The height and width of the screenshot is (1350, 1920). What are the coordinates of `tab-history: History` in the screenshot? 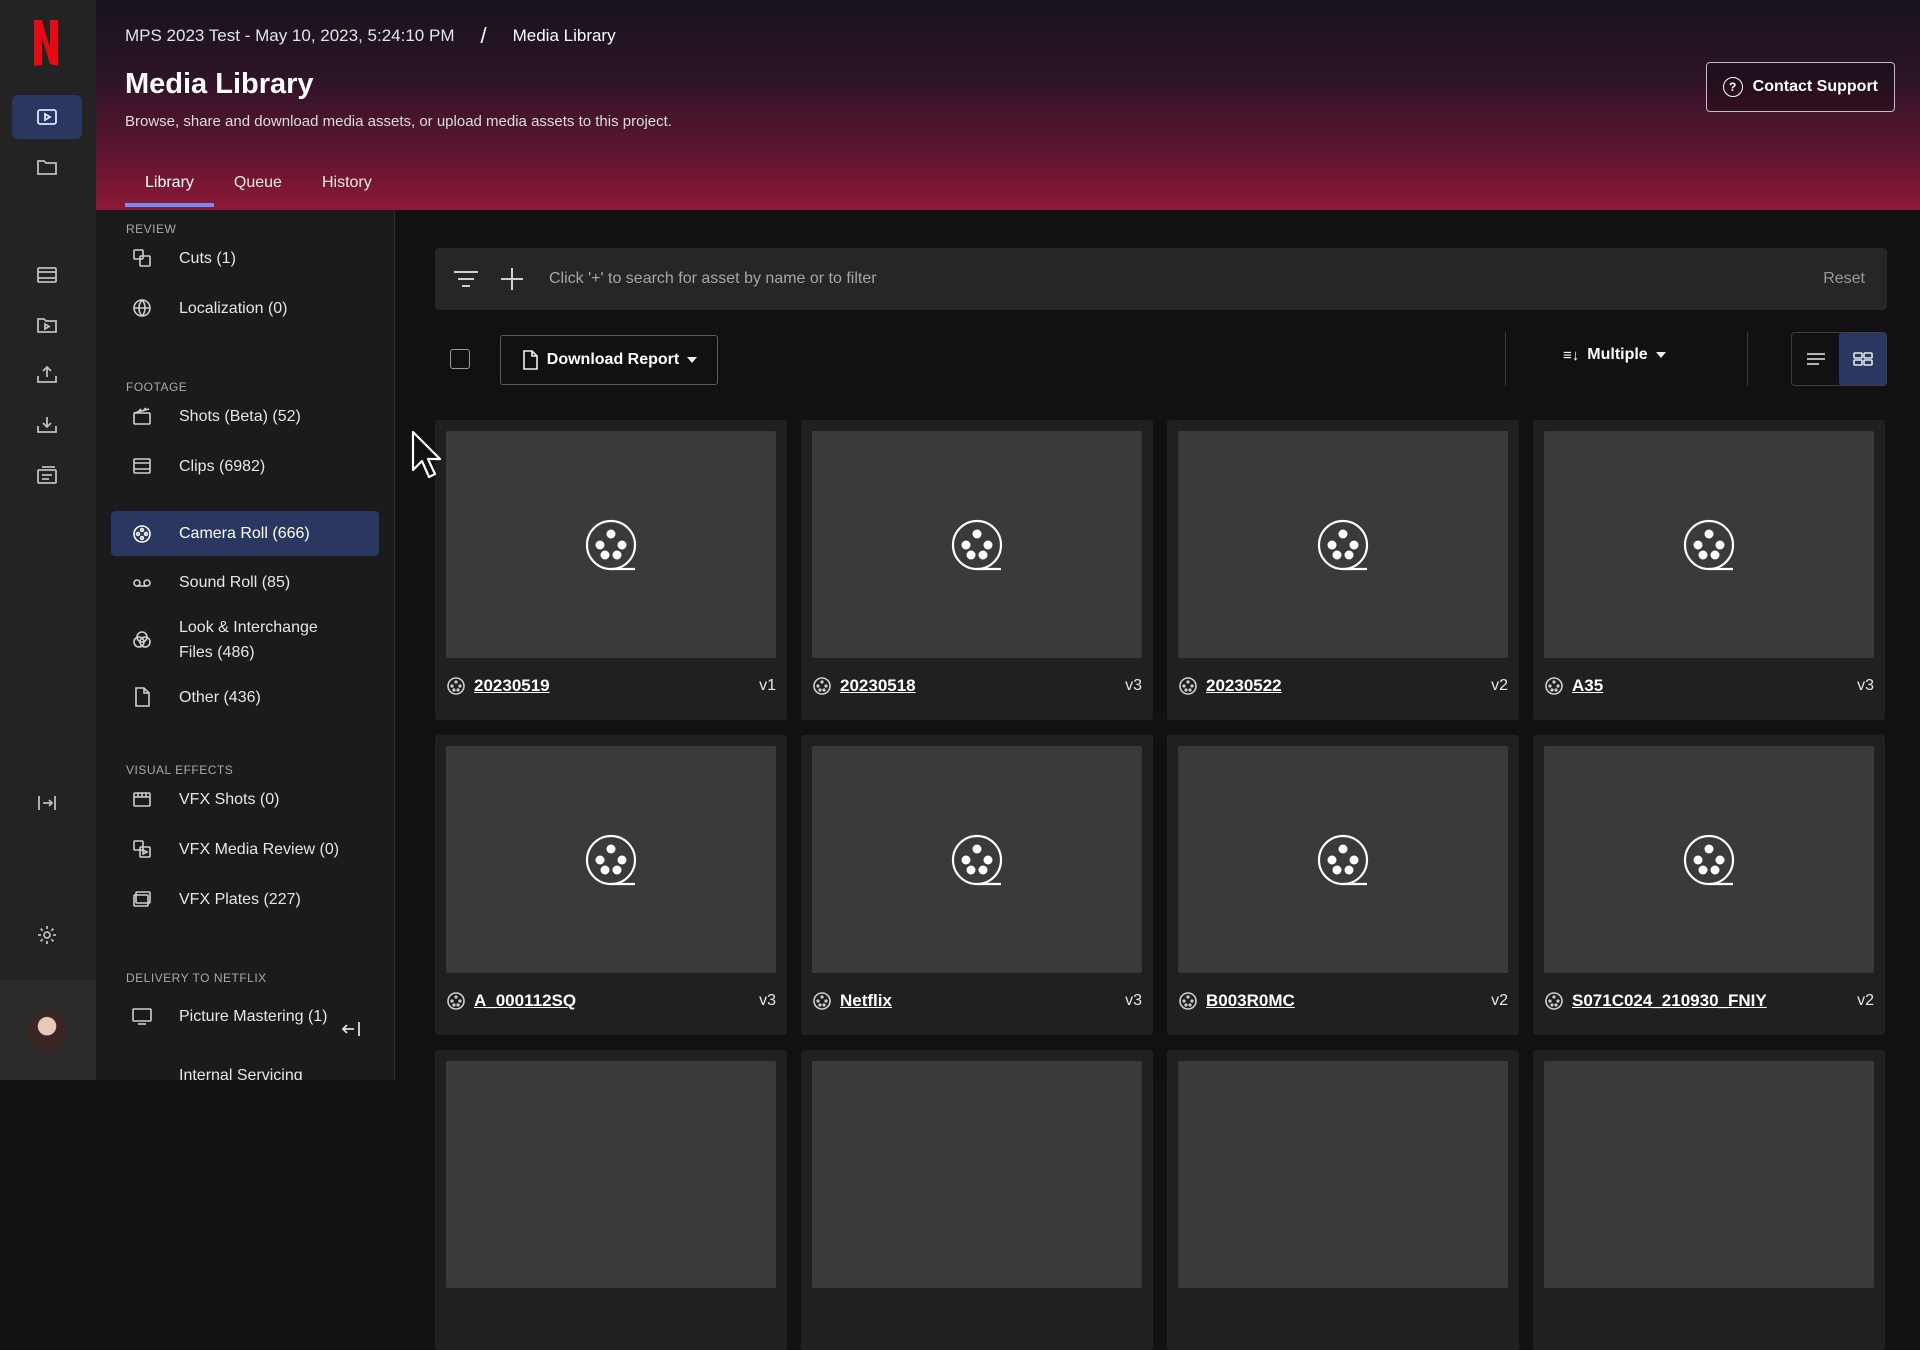 It's located at (347, 187).